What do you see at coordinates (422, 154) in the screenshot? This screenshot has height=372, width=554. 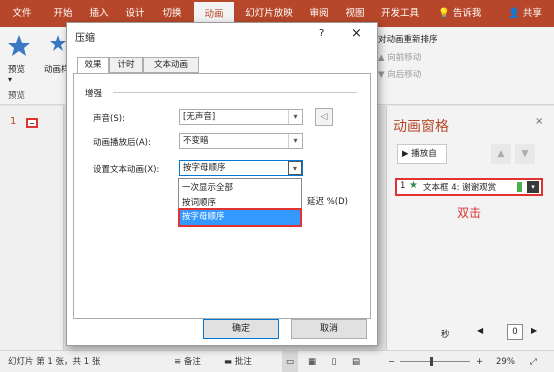 I see `play-from-button: ▶ 播放自` at bounding box center [422, 154].